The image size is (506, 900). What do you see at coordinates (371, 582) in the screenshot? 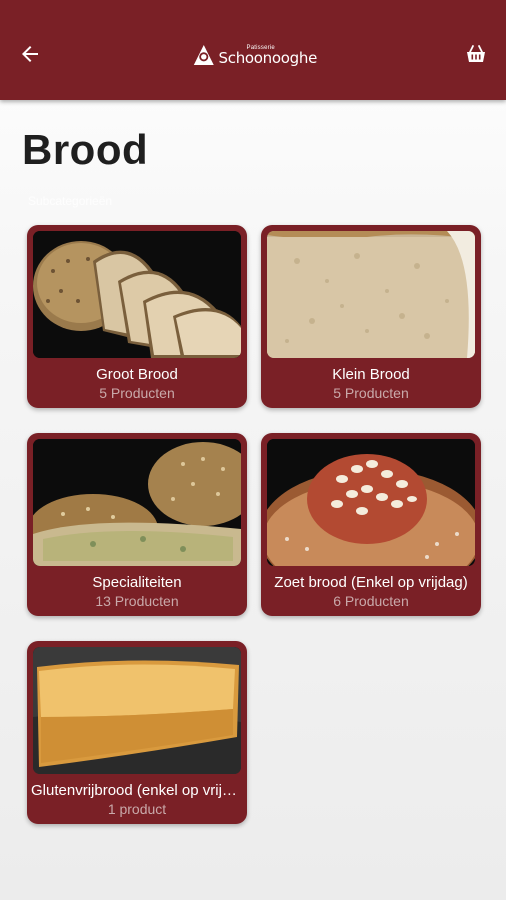
I see `card-title: Zoet brood (Enkel op vrijdag)` at bounding box center [371, 582].